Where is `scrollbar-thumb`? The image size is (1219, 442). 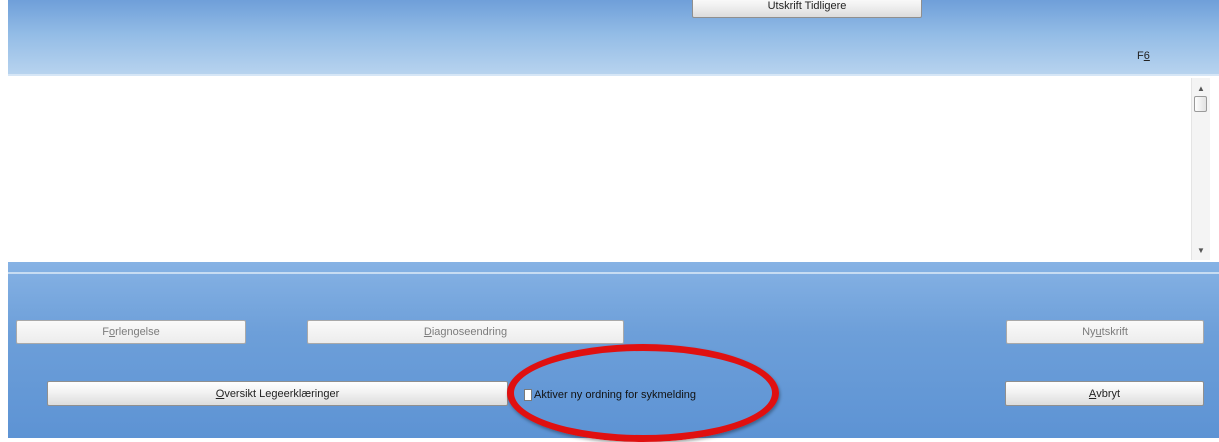
scrollbar-thumb is located at coordinates (1200, 104).